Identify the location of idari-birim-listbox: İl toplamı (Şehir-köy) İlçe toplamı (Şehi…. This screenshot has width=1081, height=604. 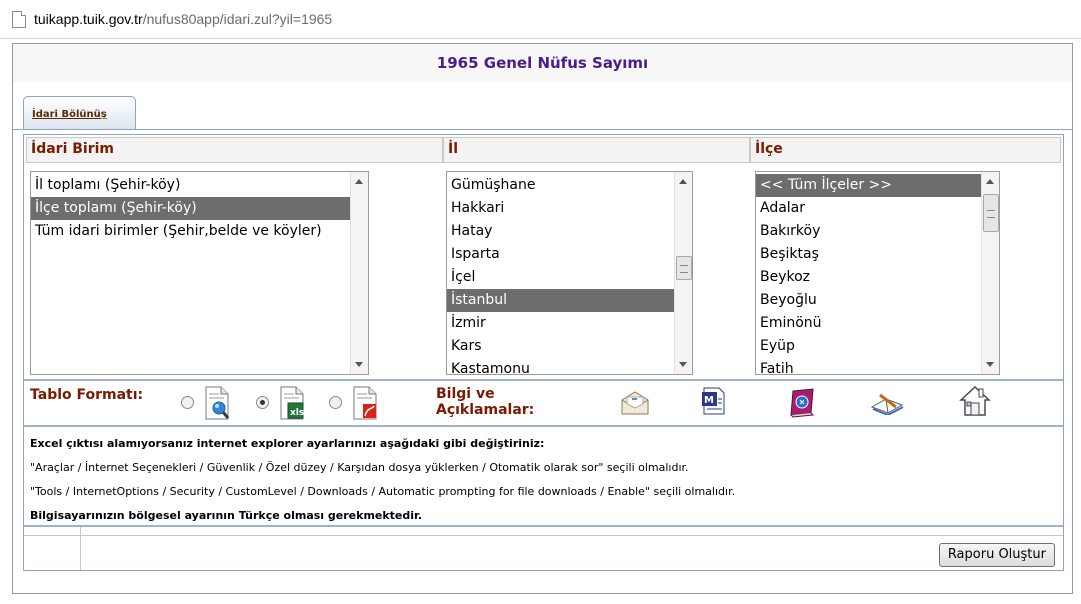
(199, 273).